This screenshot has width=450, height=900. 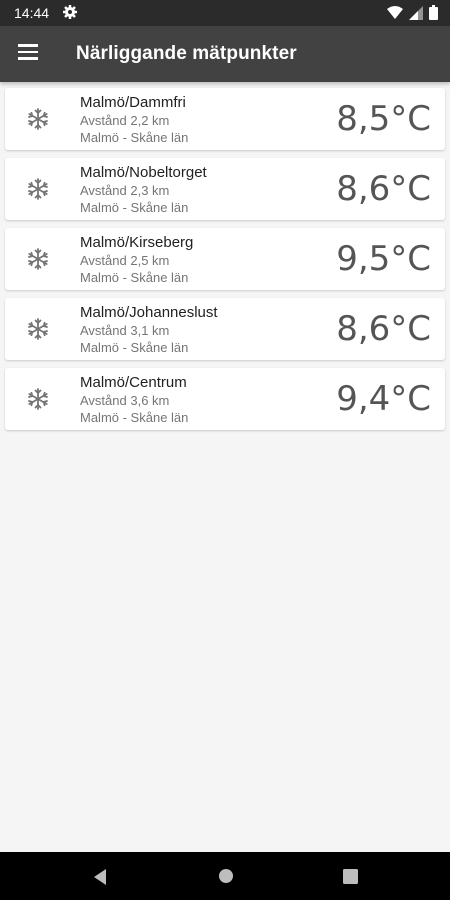 I want to click on station-name: Malmö/Dammfri, so click(x=133, y=102).